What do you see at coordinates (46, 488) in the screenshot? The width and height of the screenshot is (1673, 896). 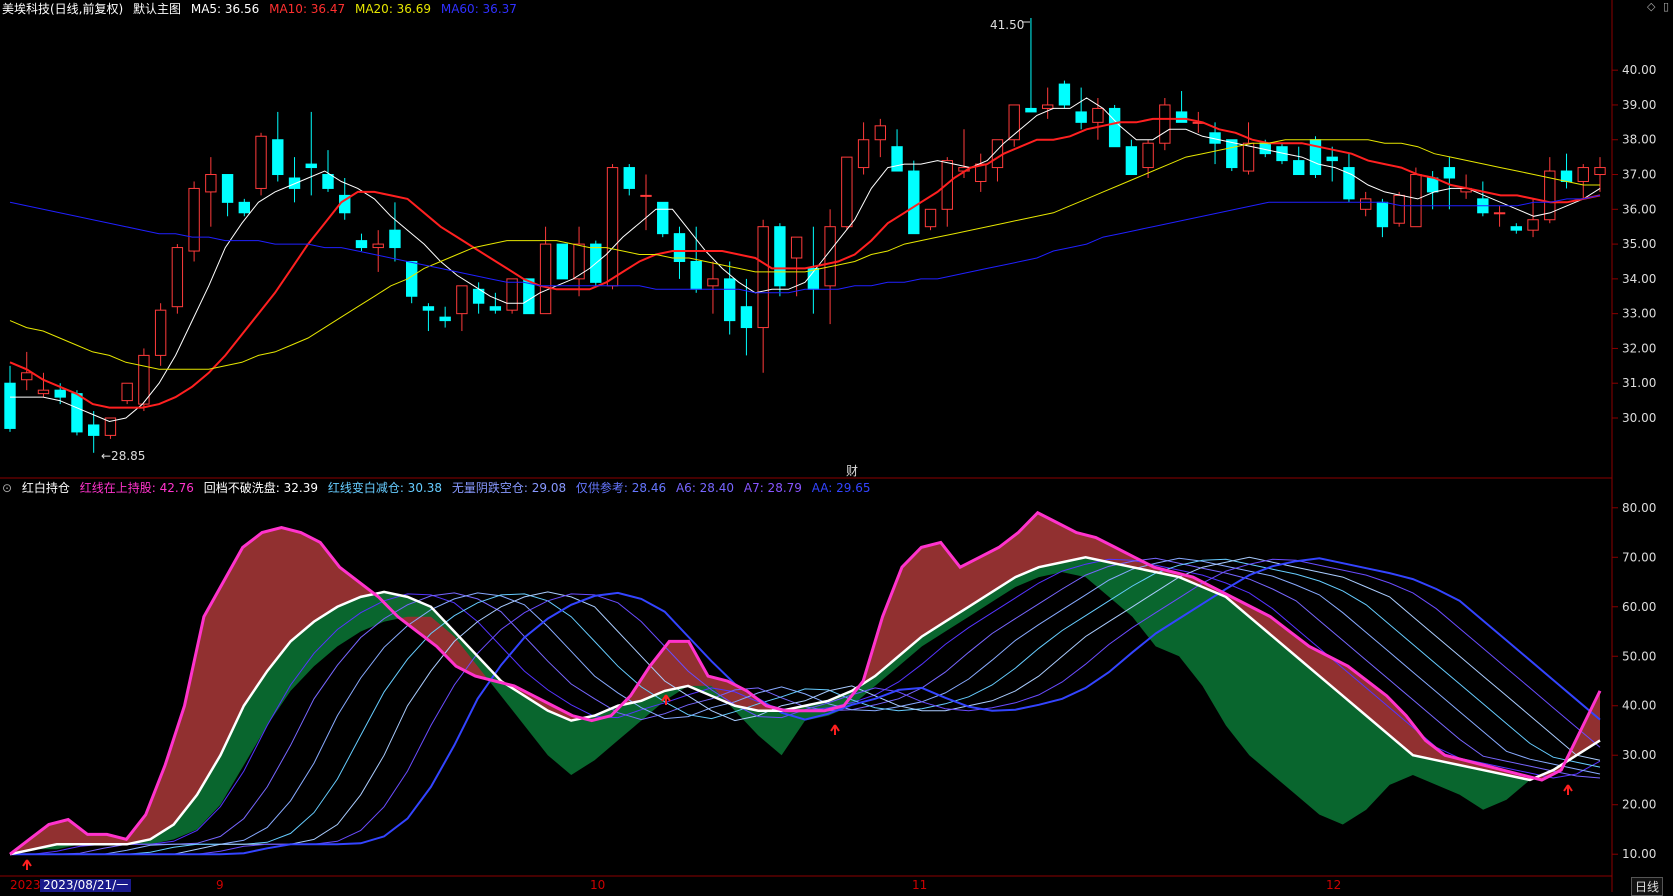 I see `indicator-name: 红白持仓` at bounding box center [46, 488].